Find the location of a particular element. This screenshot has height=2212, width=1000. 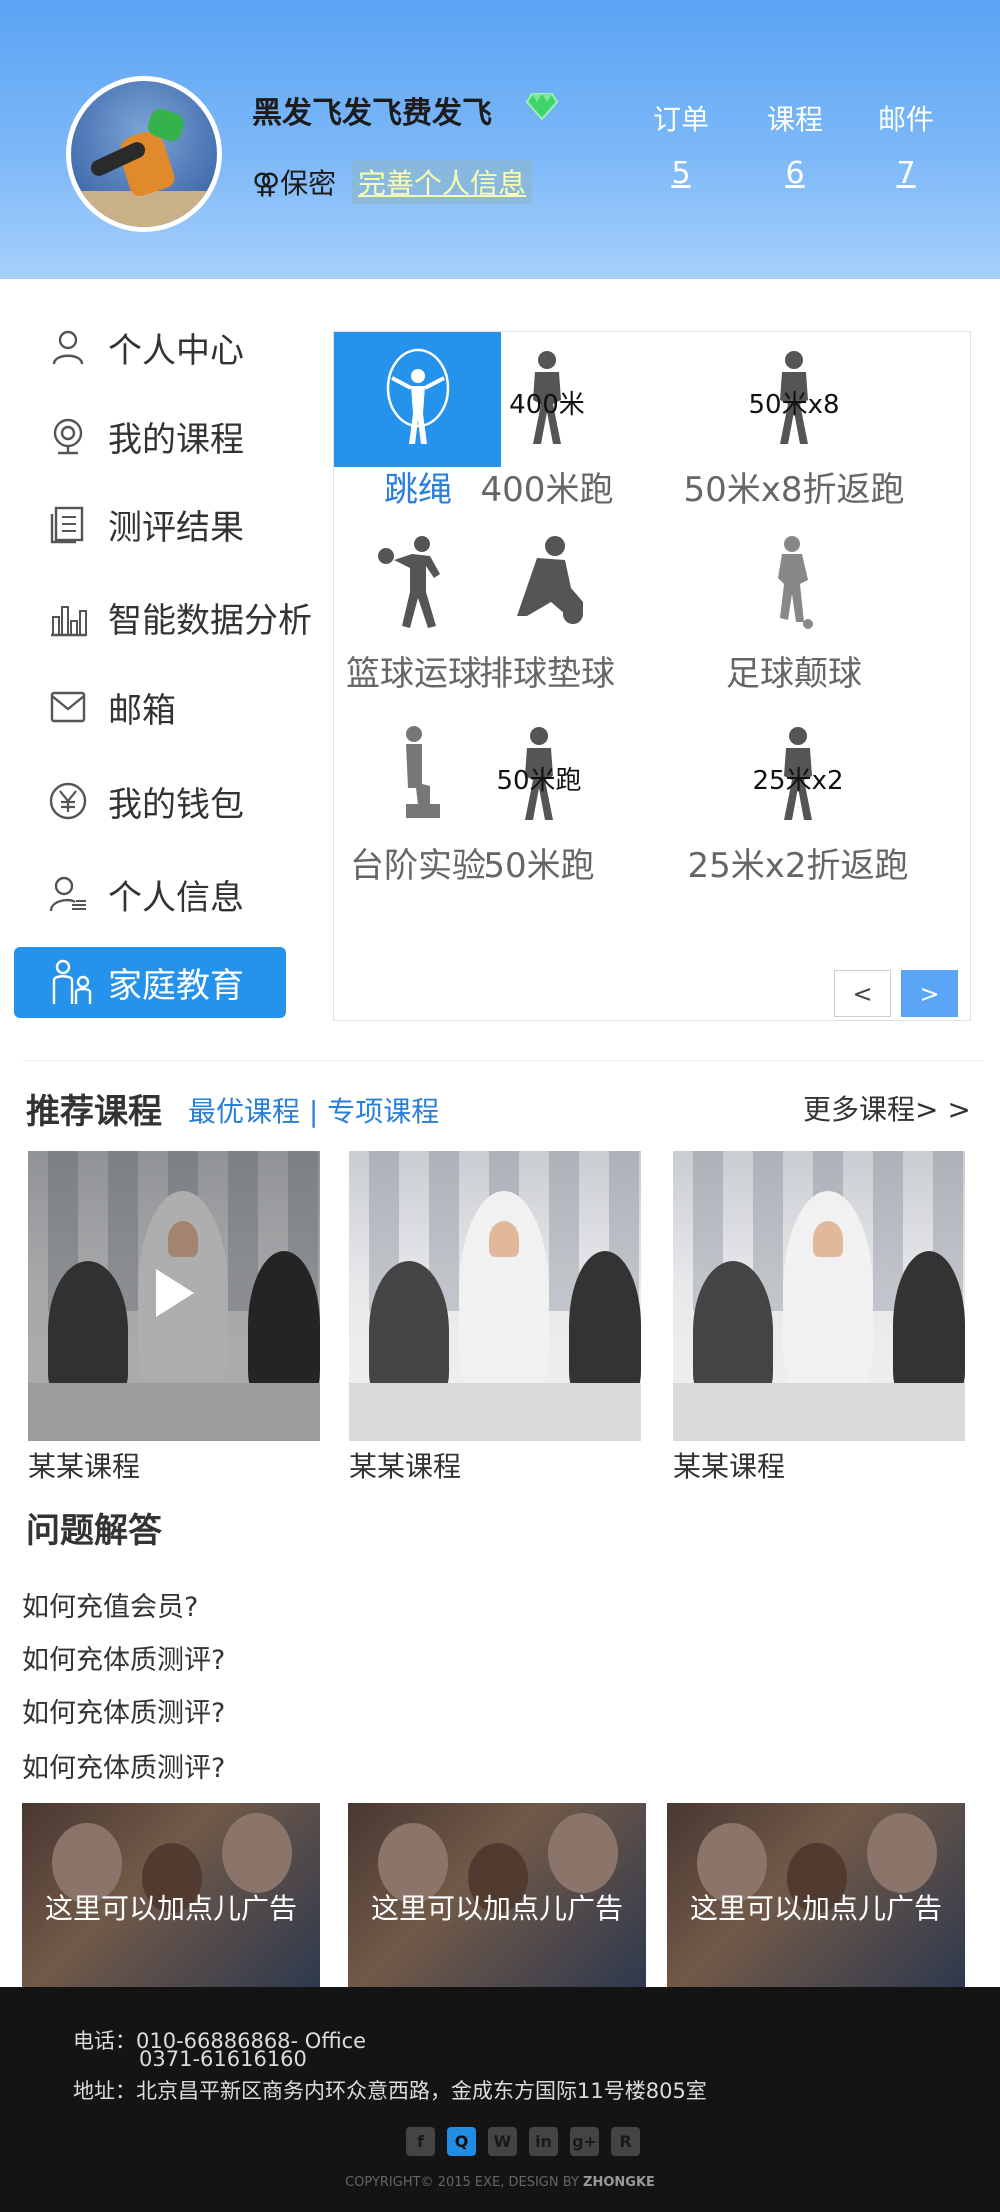

wechat-icon: W is located at coordinates (502, 2141).